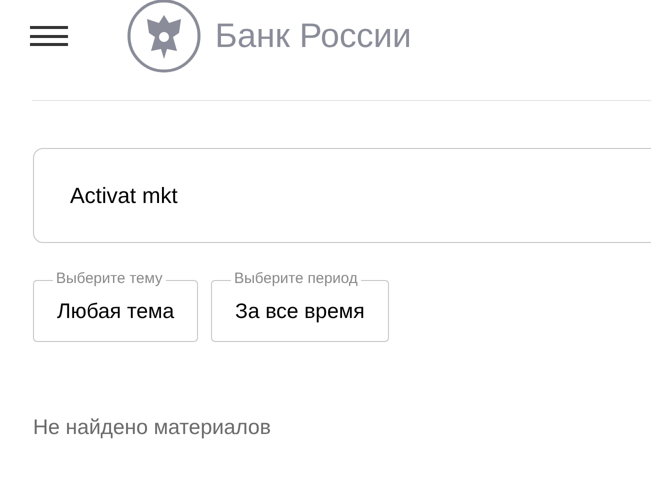 The image size is (651, 488). I want to click on search-text: Activat mkt, so click(124, 196).